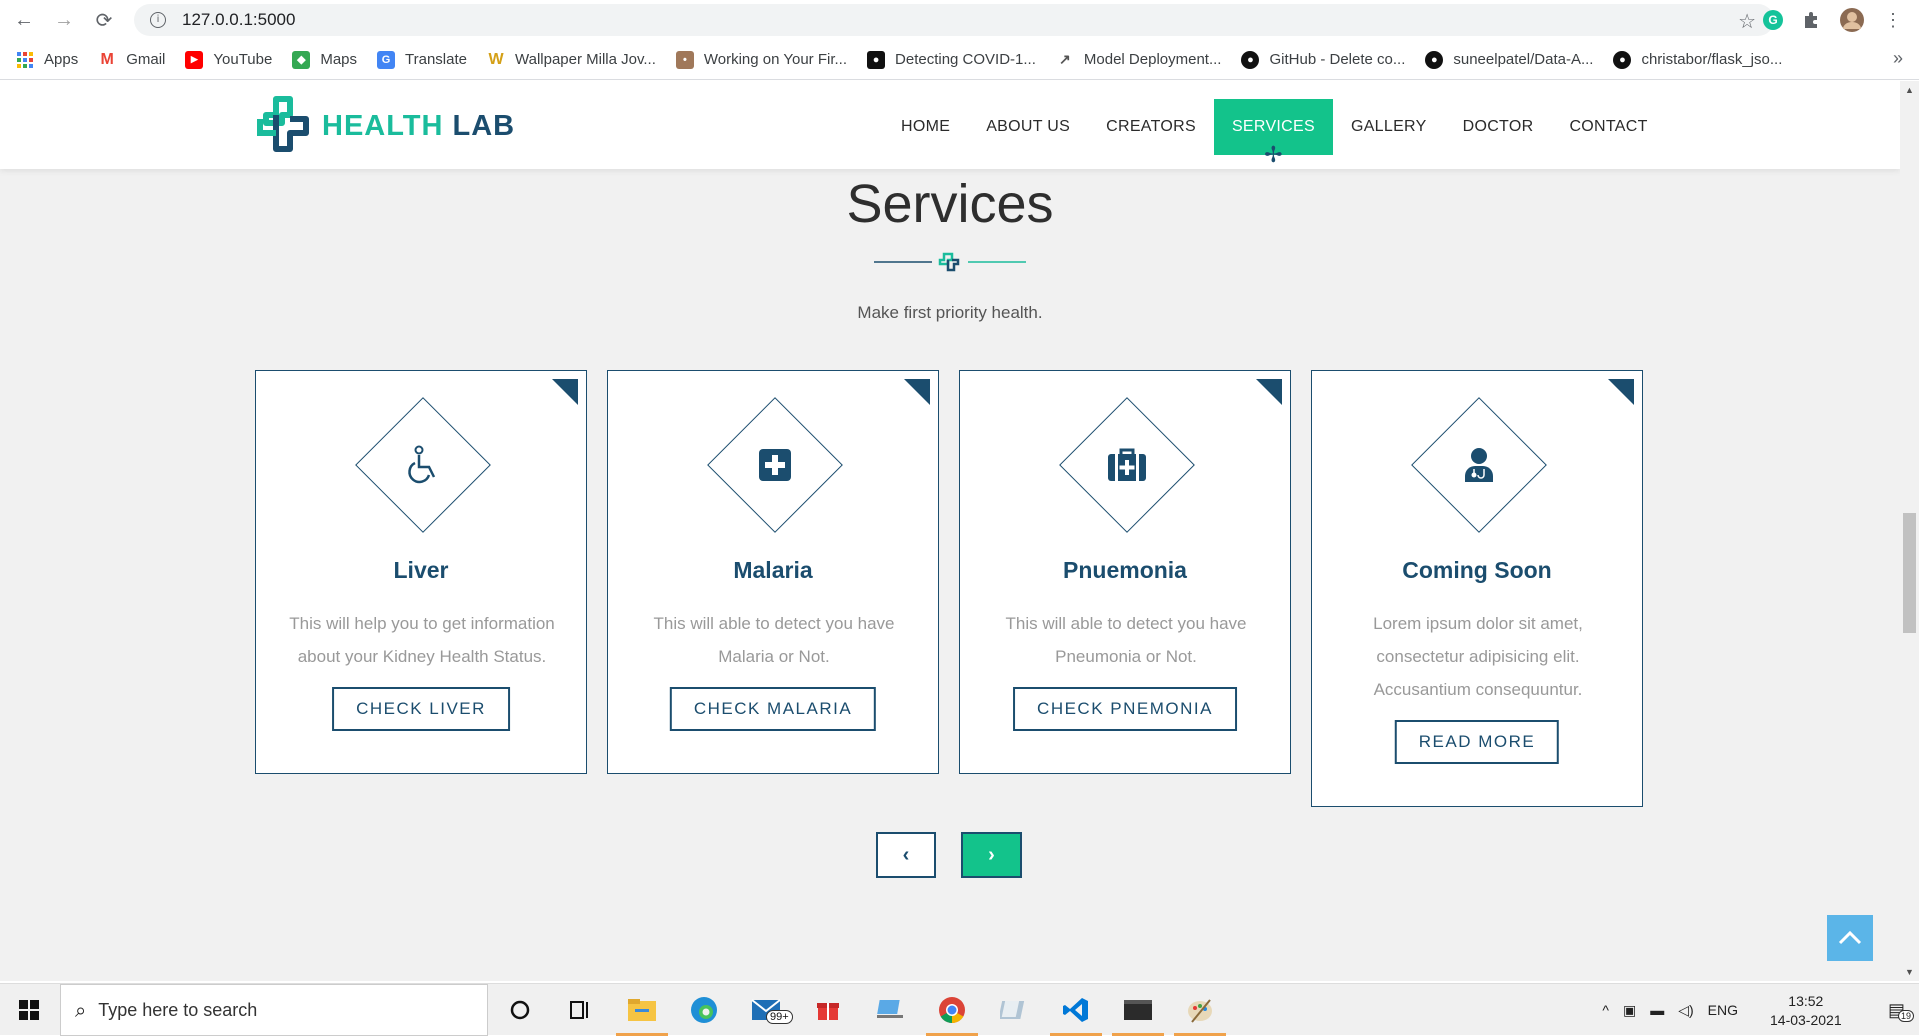  What do you see at coordinates (64, 20) in the screenshot?
I see `forward-arrow-icon: →` at bounding box center [64, 20].